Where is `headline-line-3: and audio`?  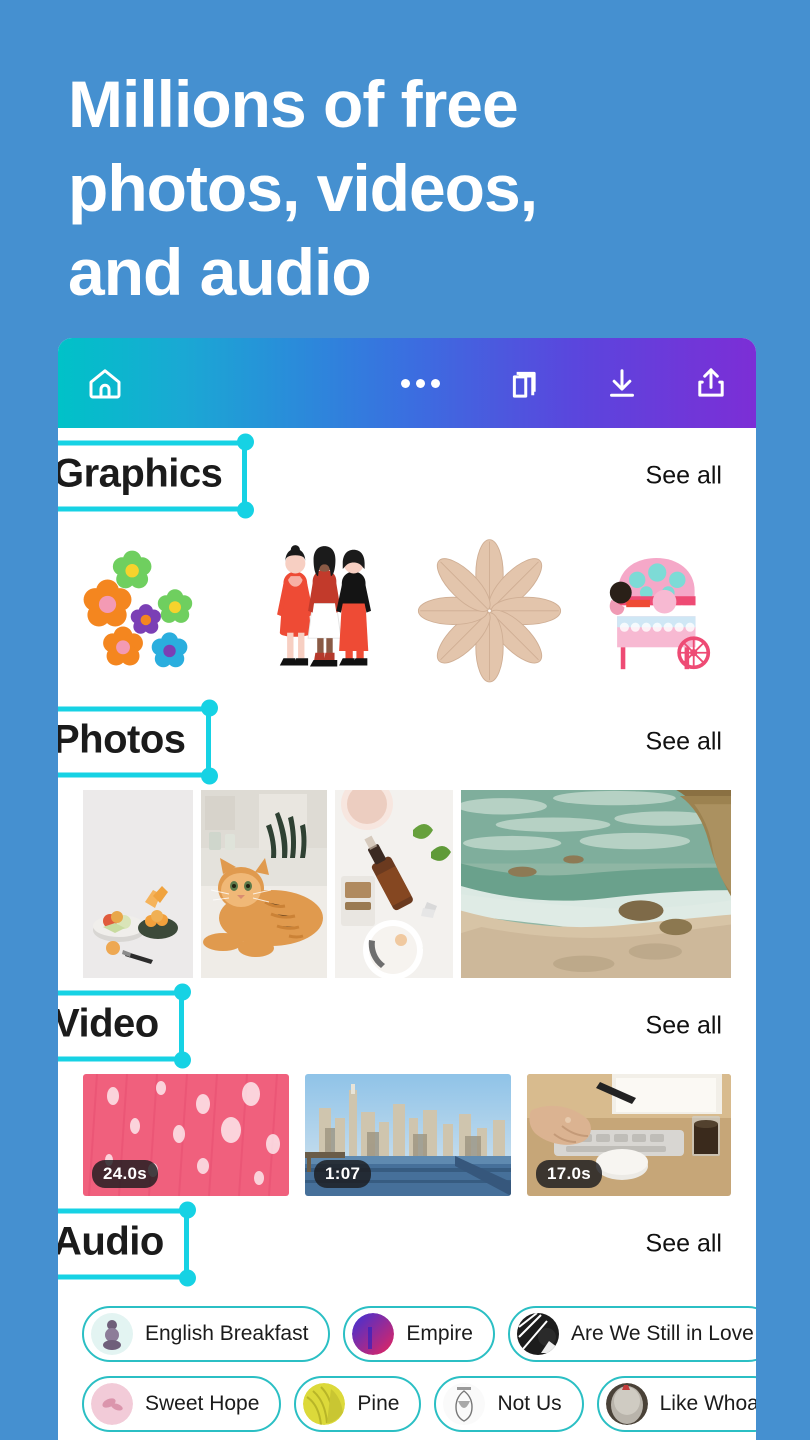
headline-line-3: and audio is located at coordinates (220, 272).